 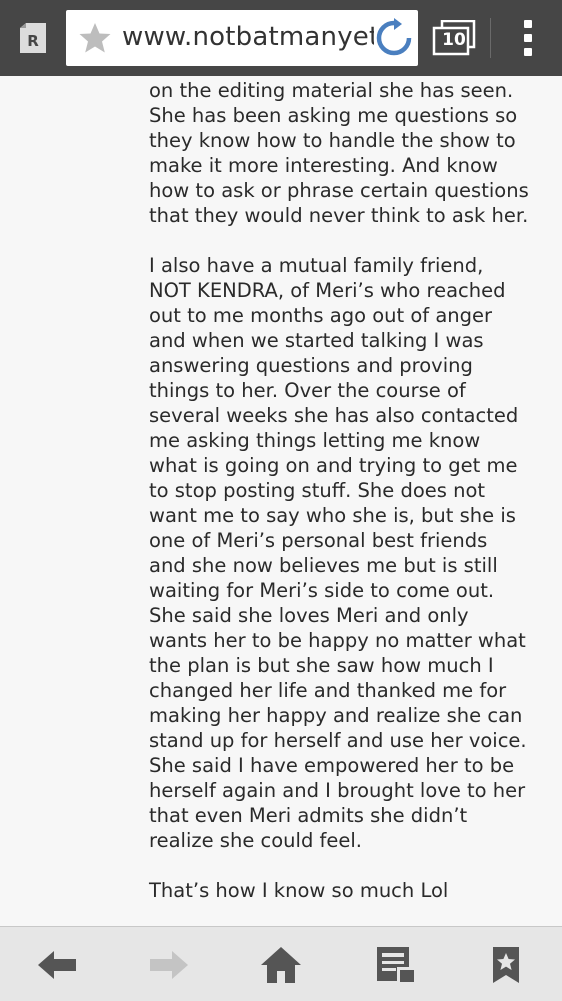 I want to click on star-icon, so click(x=95, y=38).